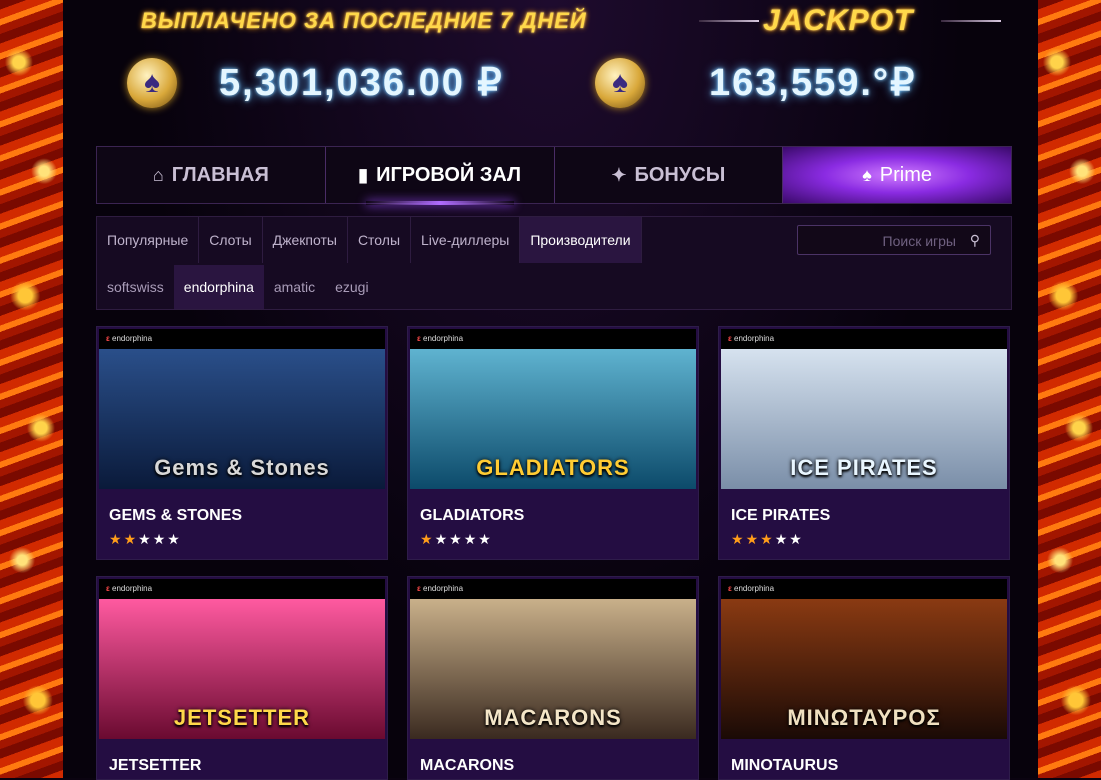  I want to click on home-icon: ⌂, so click(158, 174).